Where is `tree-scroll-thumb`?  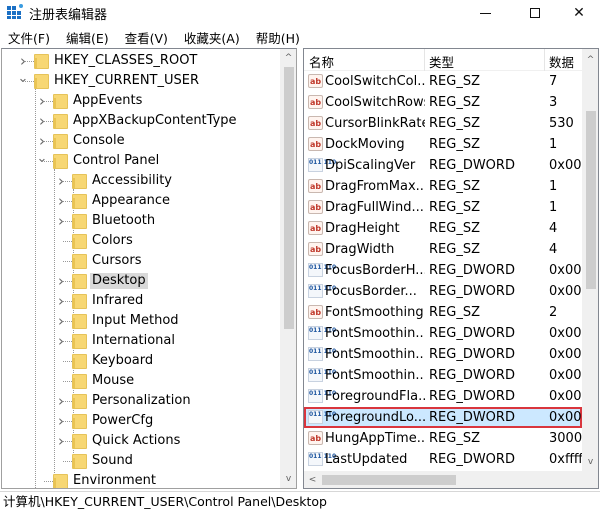 tree-scroll-thumb is located at coordinates (289, 198).